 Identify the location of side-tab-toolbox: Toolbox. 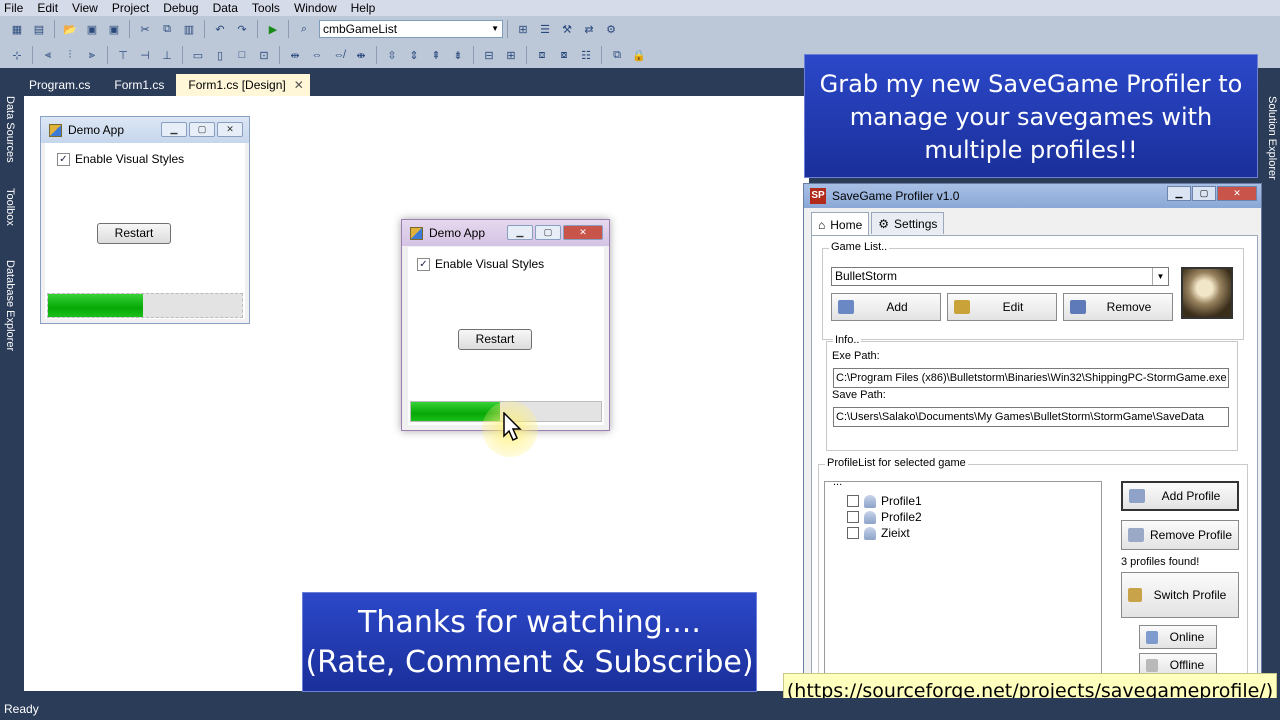
(8, 207).